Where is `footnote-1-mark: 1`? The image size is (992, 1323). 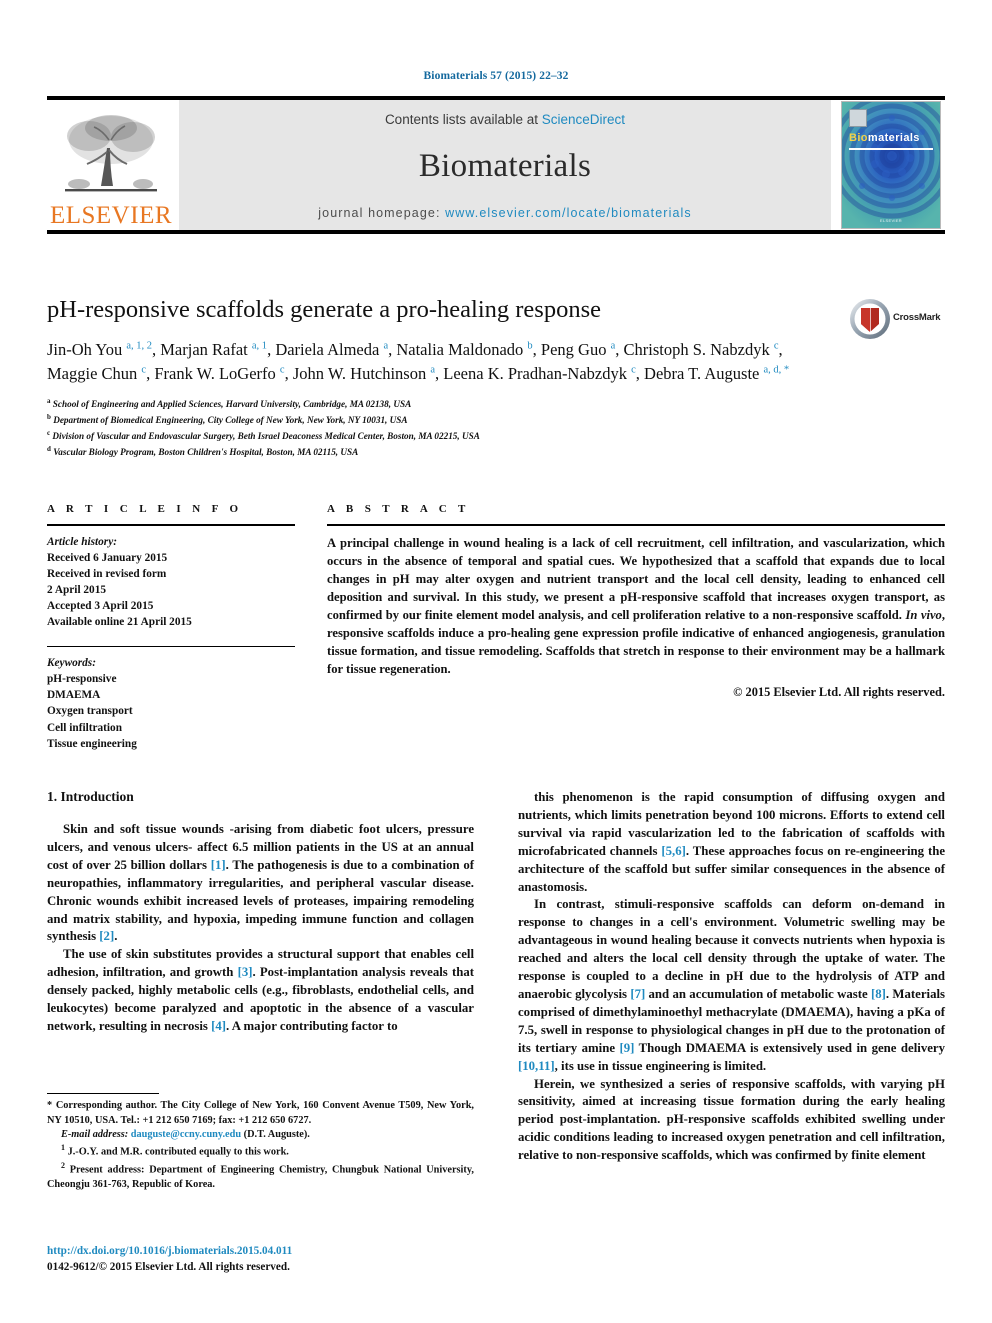 footnote-1-mark: 1 is located at coordinates (63, 1148).